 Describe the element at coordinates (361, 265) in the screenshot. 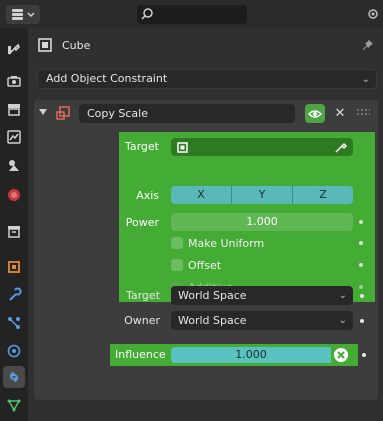

I see `offset-keyframe-dot` at that location.